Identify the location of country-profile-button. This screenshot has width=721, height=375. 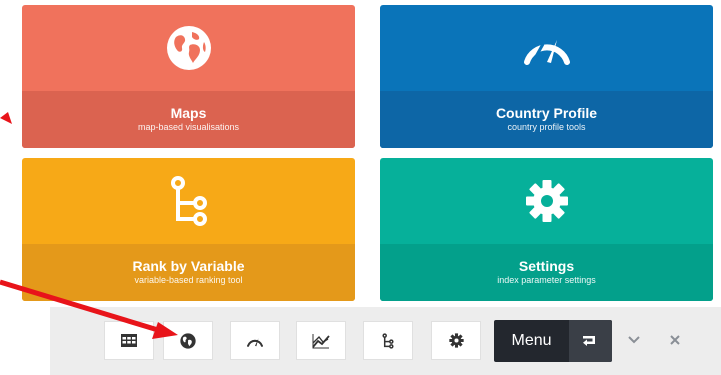
(255, 340).